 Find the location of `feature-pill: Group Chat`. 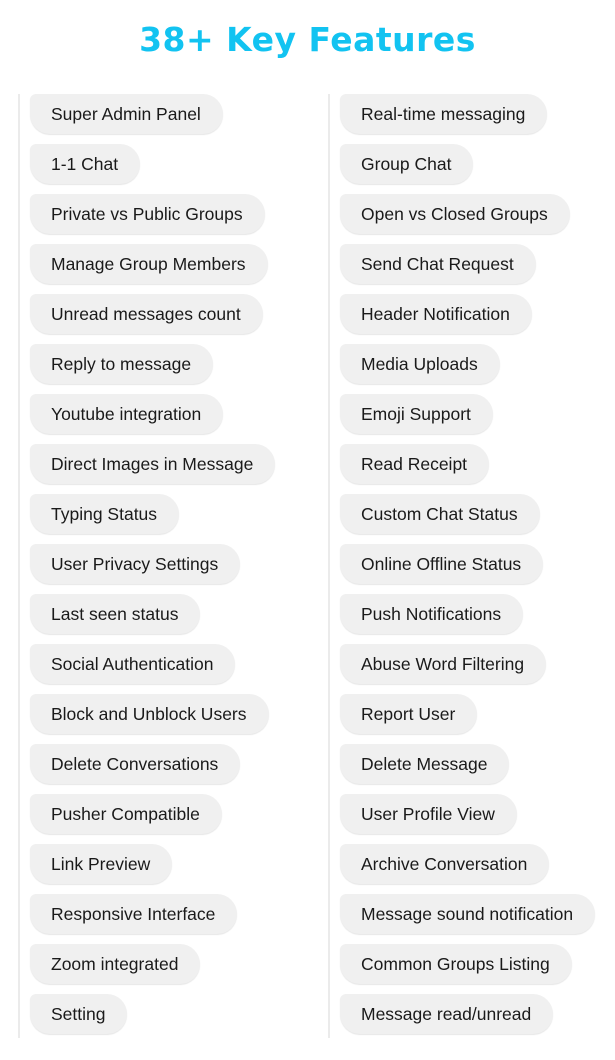

feature-pill: Group Chat is located at coordinates (407, 164).